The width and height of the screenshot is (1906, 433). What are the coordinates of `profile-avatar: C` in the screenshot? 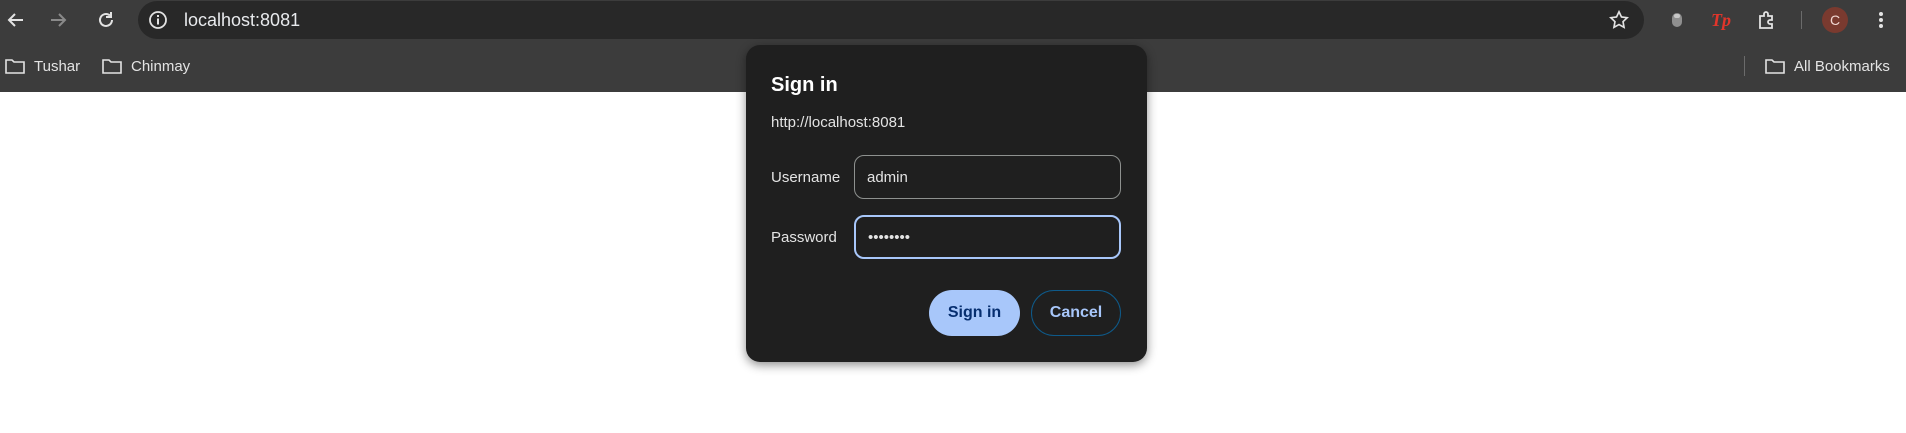 It's located at (1835, 20).